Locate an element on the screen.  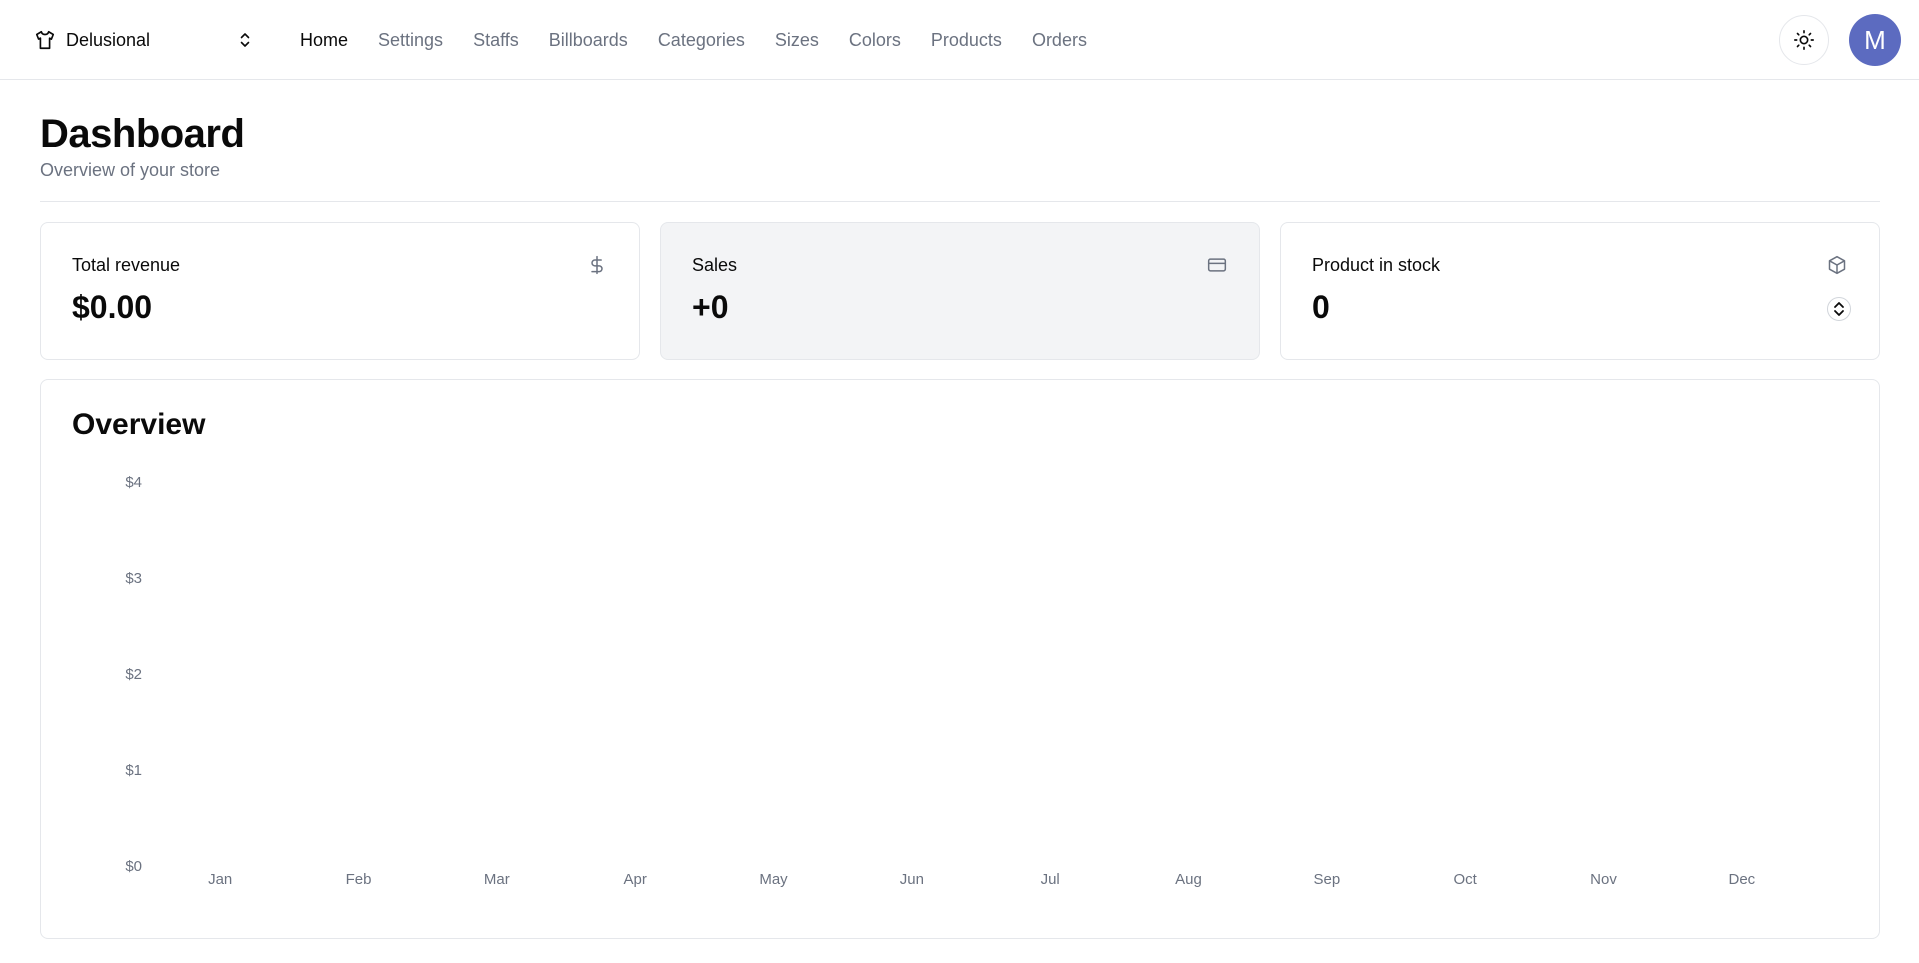
y-tick-label: $2 is located at coordinates (133, 674).